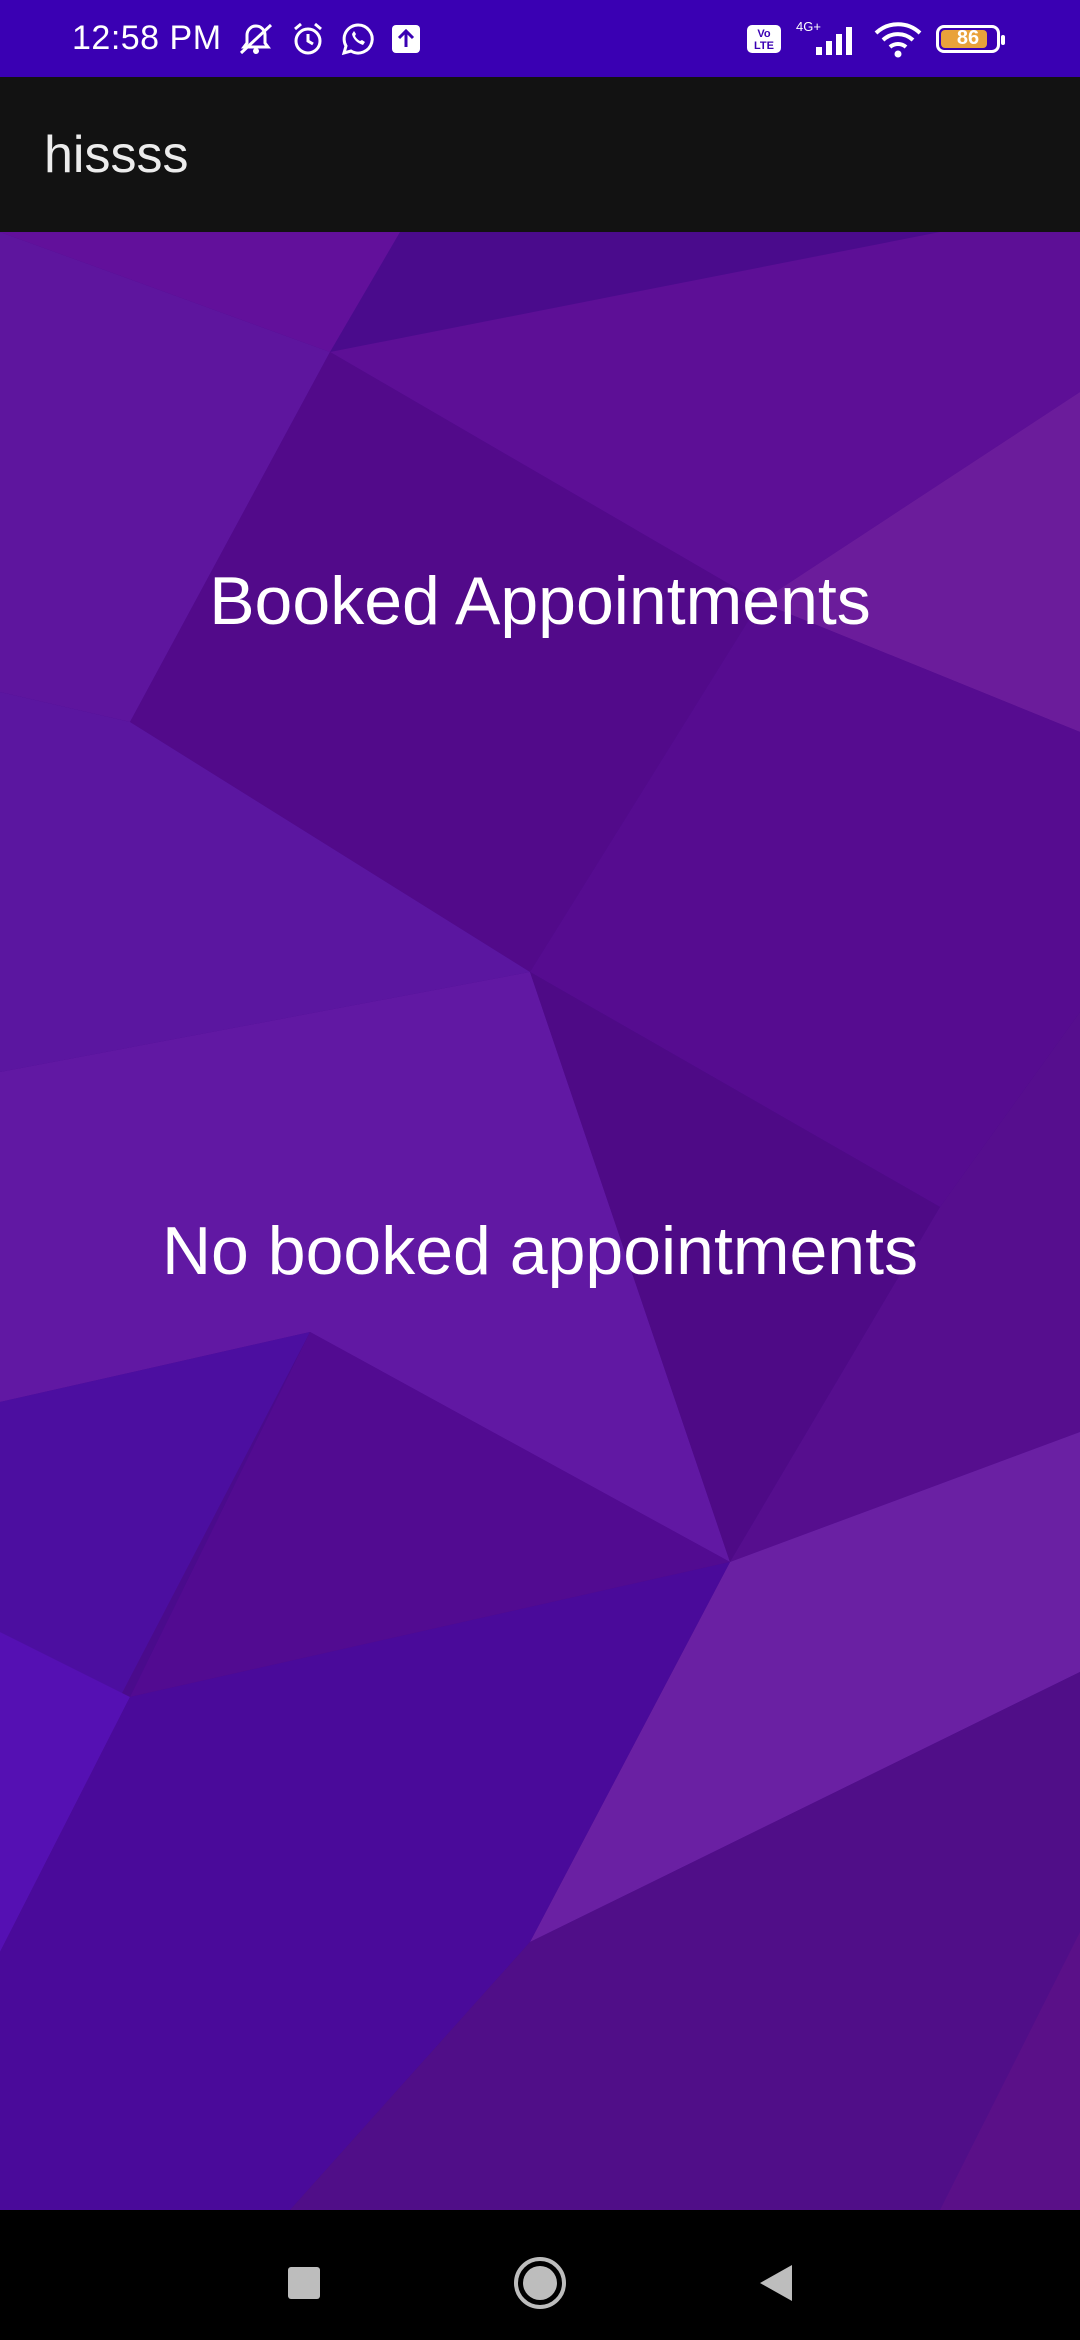 The height and width of the screenshot is (2340, 1080). I want to click on recents-icon, so click(304, 2285).